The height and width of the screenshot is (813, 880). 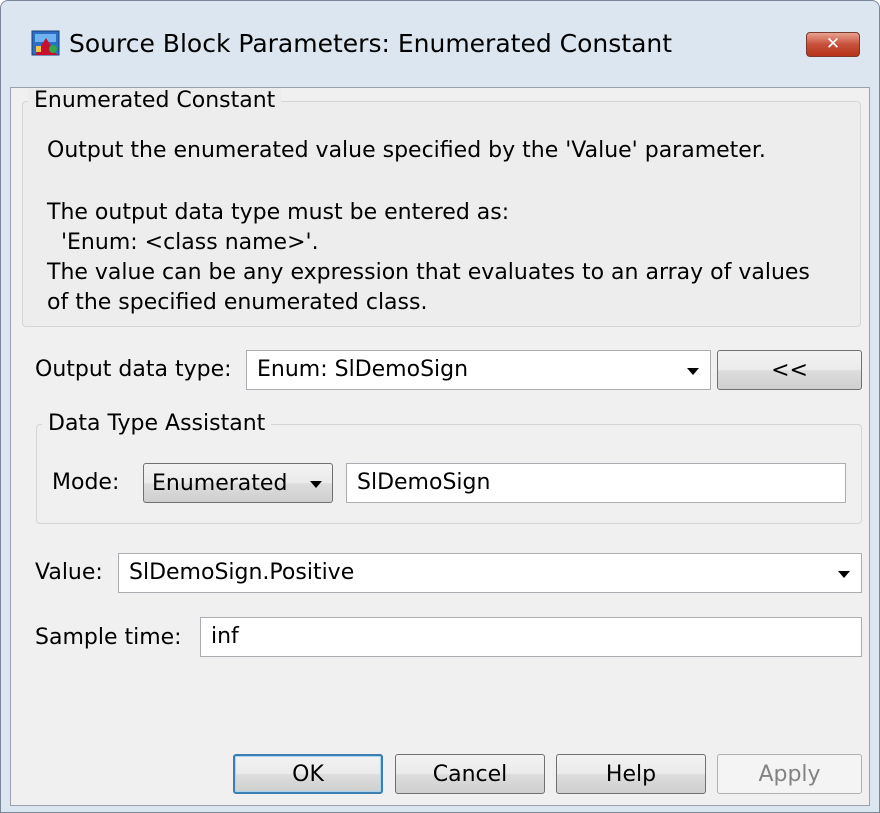 I want to click on description-group-title: Enumerated Constant, so click(x=155, y=101).